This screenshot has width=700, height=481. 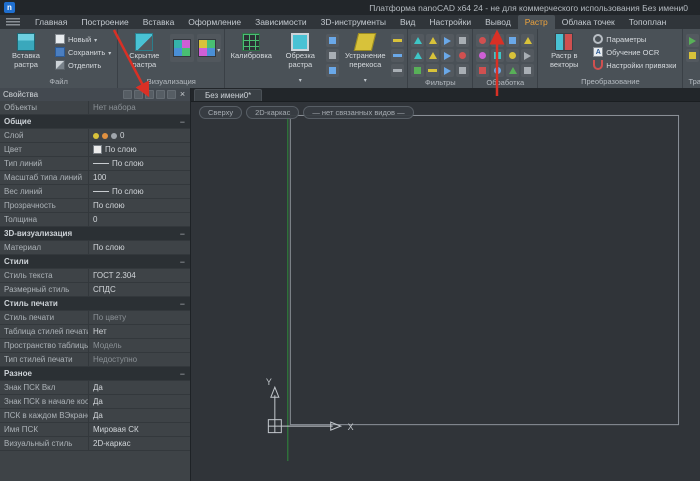 I want to click on ribbon-button: Вставка растра, so click(x=26, y=50).